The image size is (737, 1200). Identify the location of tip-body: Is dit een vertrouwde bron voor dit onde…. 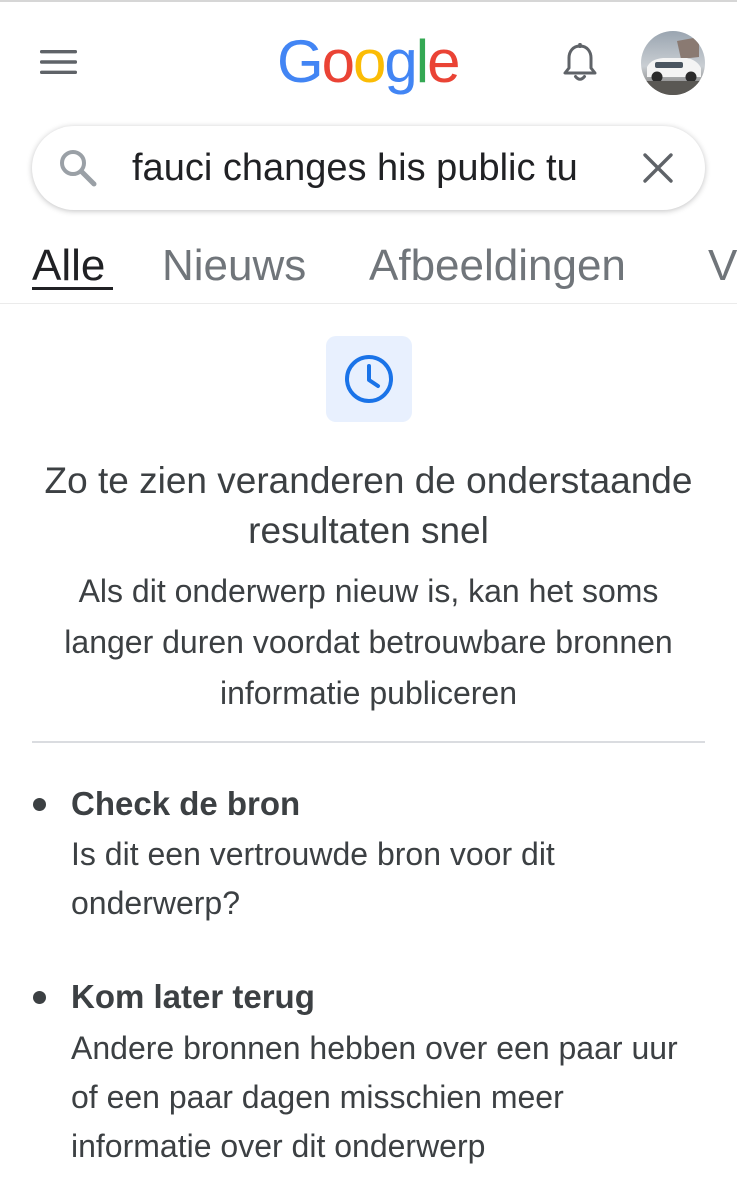
(313, 878).